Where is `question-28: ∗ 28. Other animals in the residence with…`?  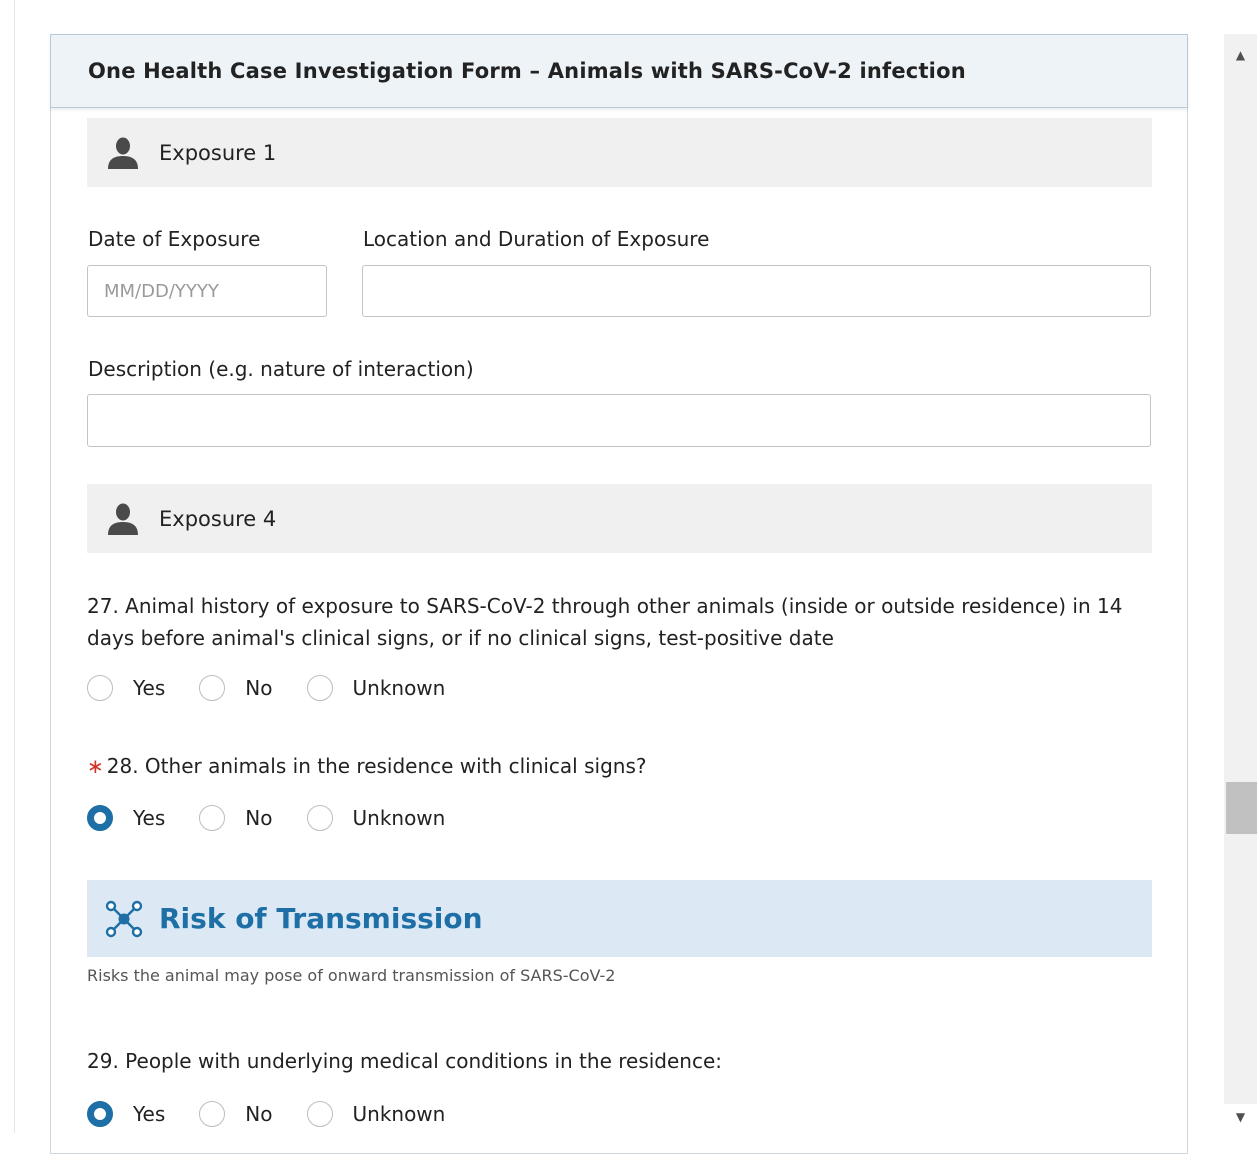
question-28: ∗ 28. Other animals in the residence with… is located at coordinates (622, 766).